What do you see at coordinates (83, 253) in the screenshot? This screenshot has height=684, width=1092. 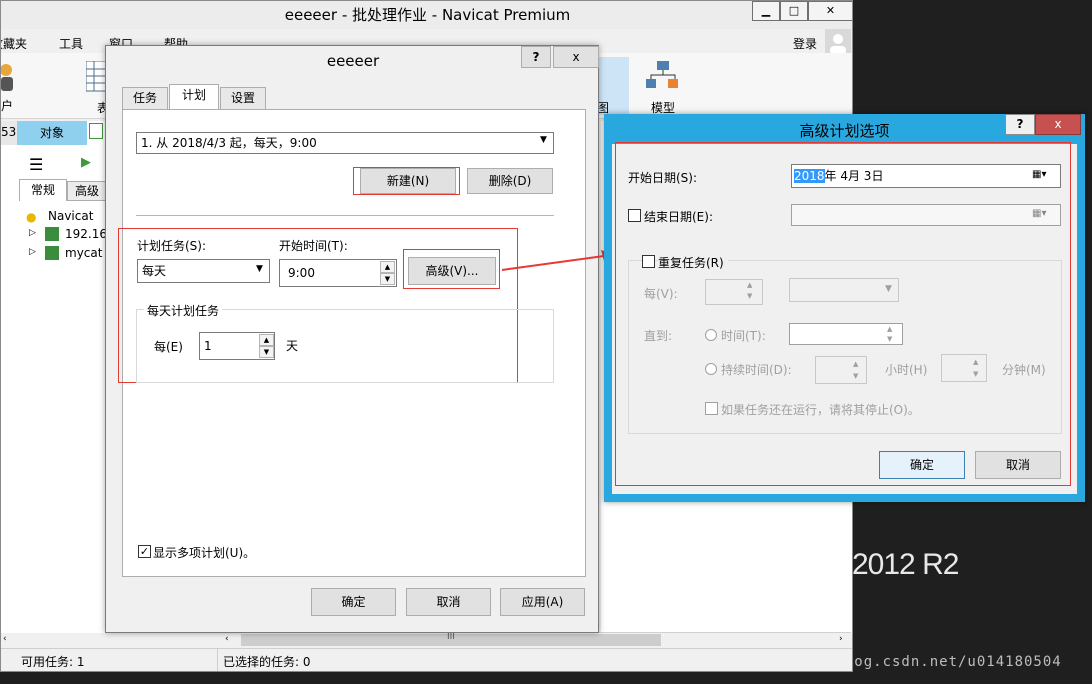 I see `tree-item-mycat: mycat` at bounding box center [83, 253].